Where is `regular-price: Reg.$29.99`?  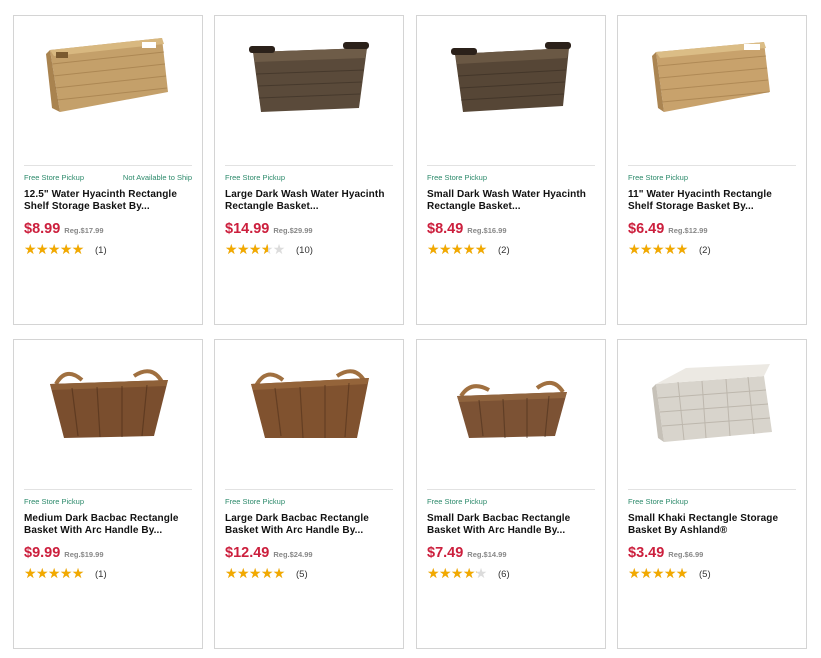 regular-price: Reg.$29.99 is located at coordinates (293, 230).